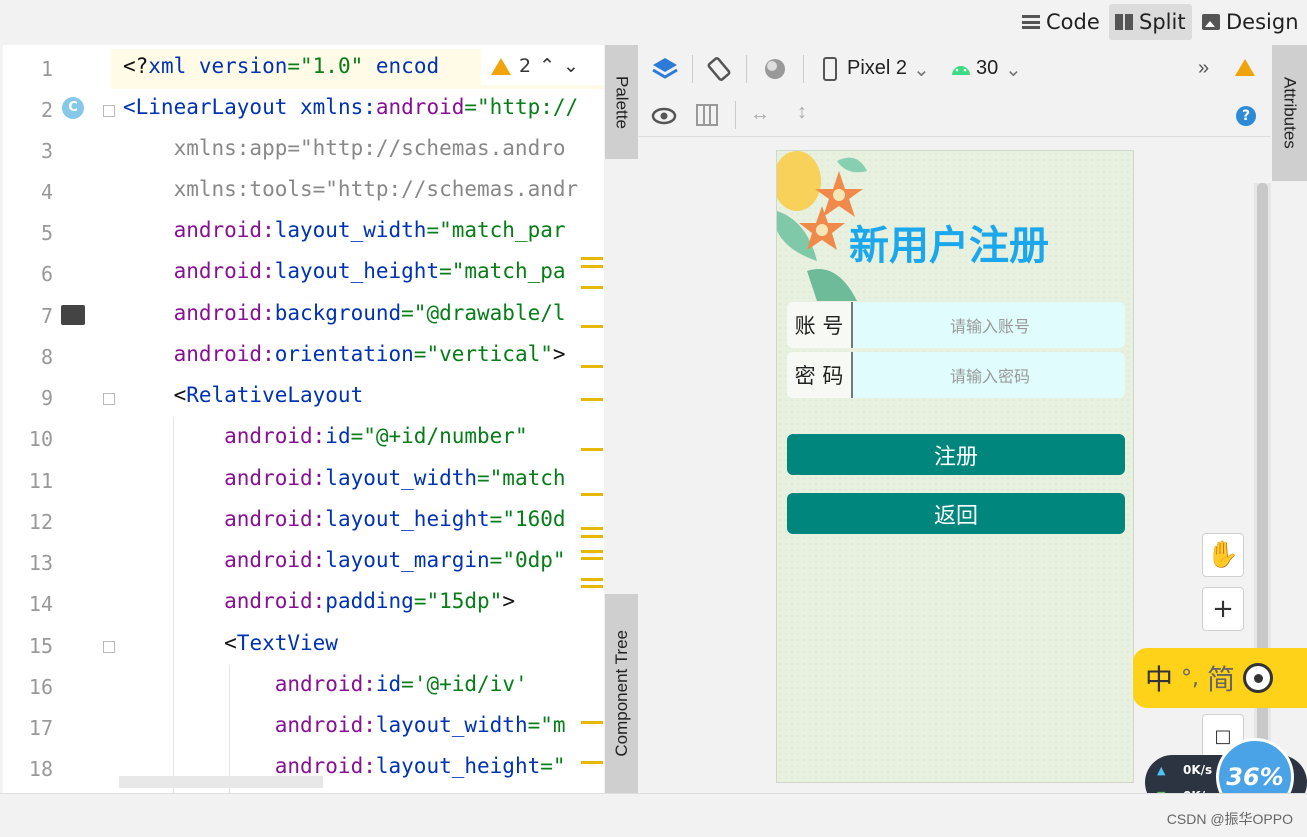 This screenshot has width=1307, height=837. I want to click on design-mode-button: Design, so click(1250, 22).